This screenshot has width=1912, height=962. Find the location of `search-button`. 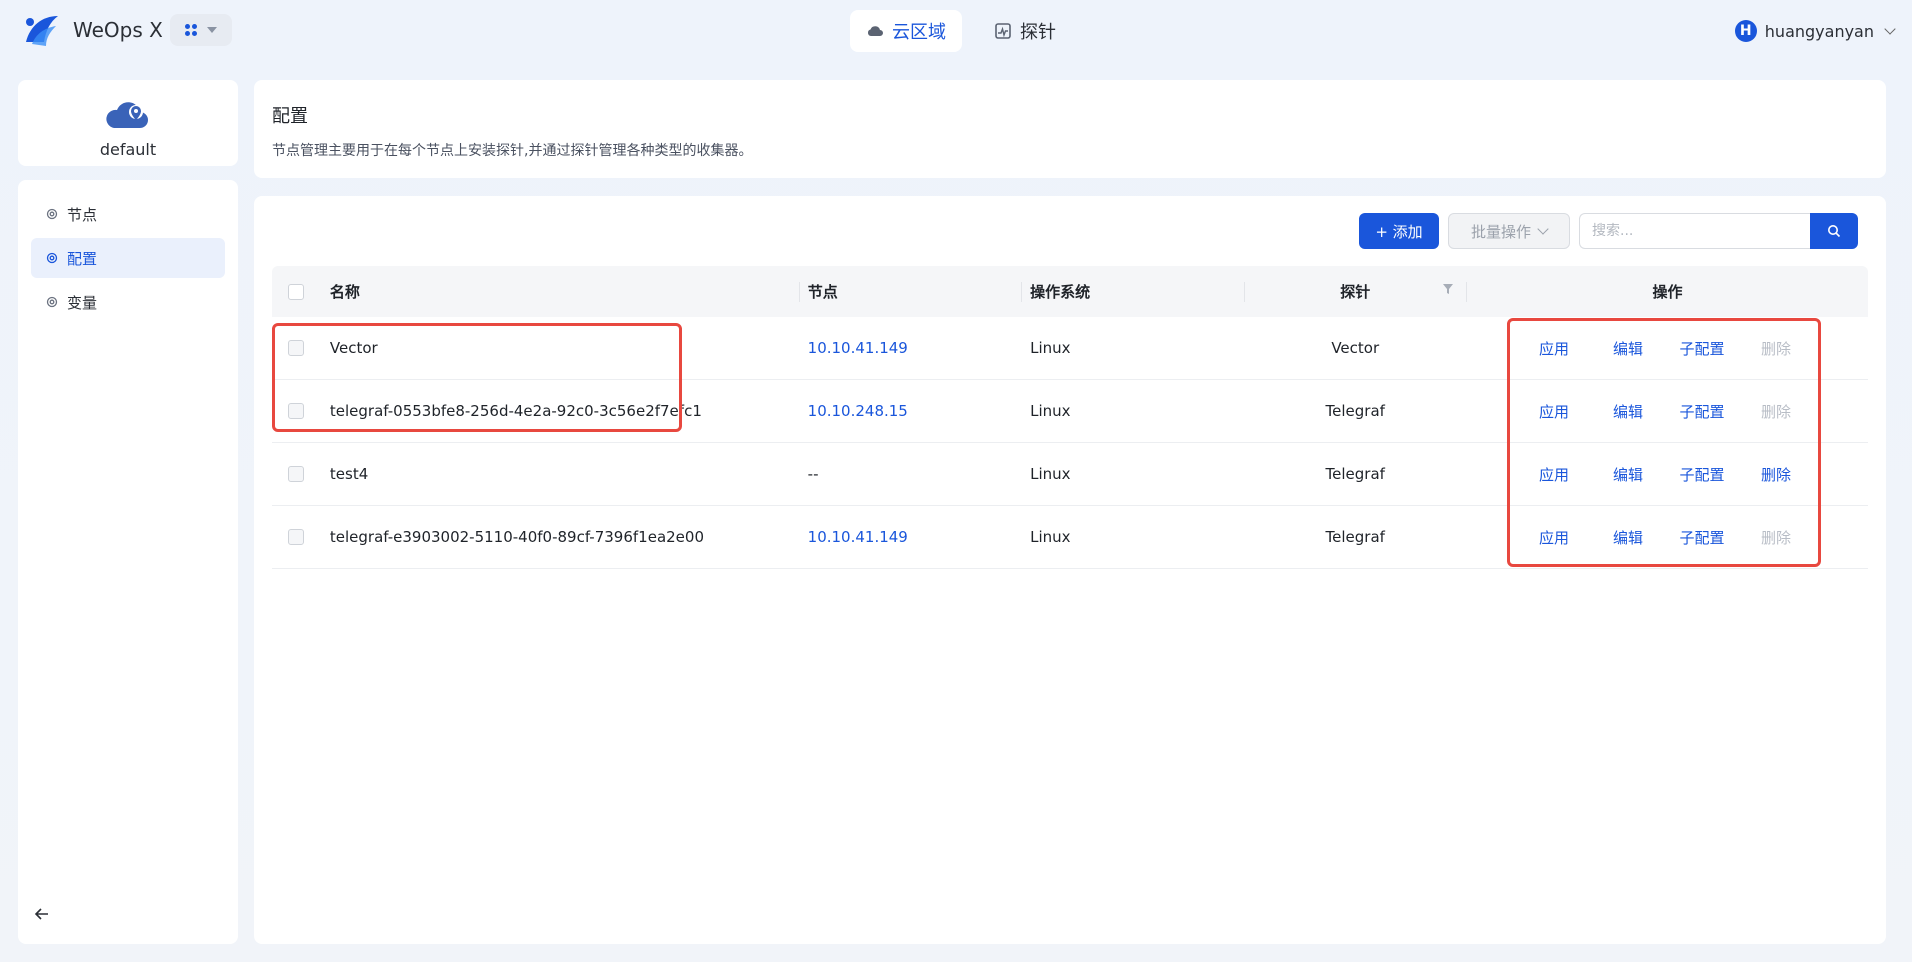

search-button is located at coordinates (1834, 231).